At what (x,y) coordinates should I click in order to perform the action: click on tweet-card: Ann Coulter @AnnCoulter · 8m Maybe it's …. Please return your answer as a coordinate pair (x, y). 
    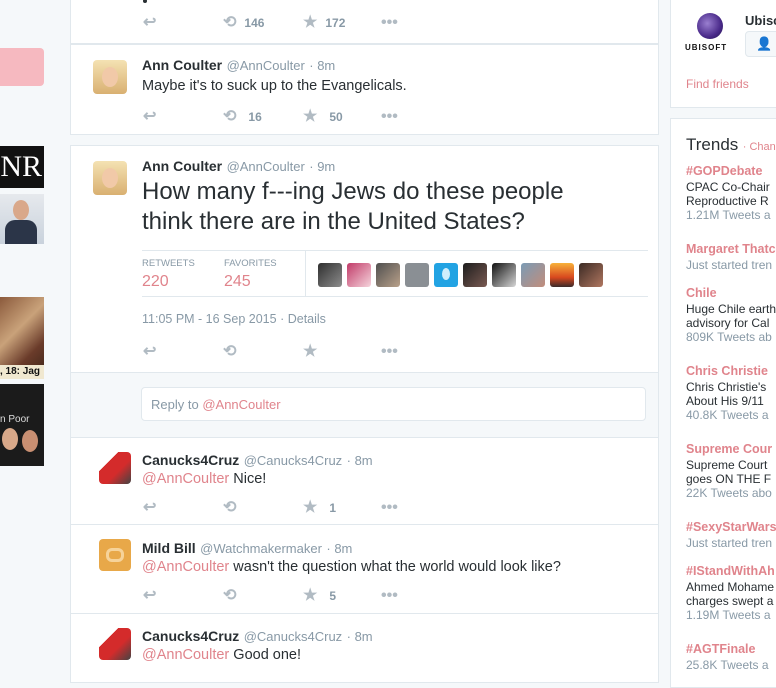
    Looking at the image, I should click on (364, 89).